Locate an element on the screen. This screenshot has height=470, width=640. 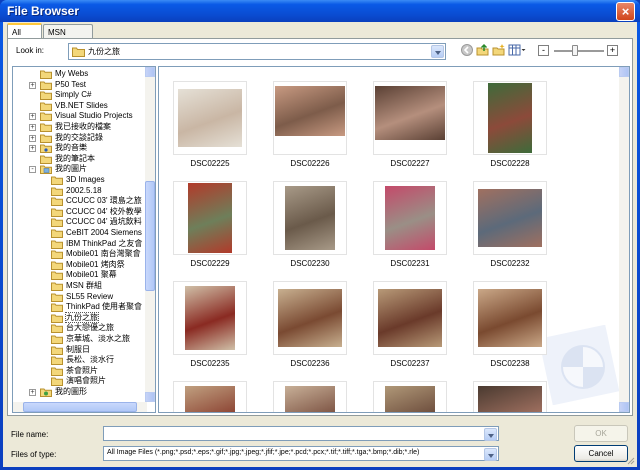
title-bar: File Browser × is located at coordinates (320, 11).